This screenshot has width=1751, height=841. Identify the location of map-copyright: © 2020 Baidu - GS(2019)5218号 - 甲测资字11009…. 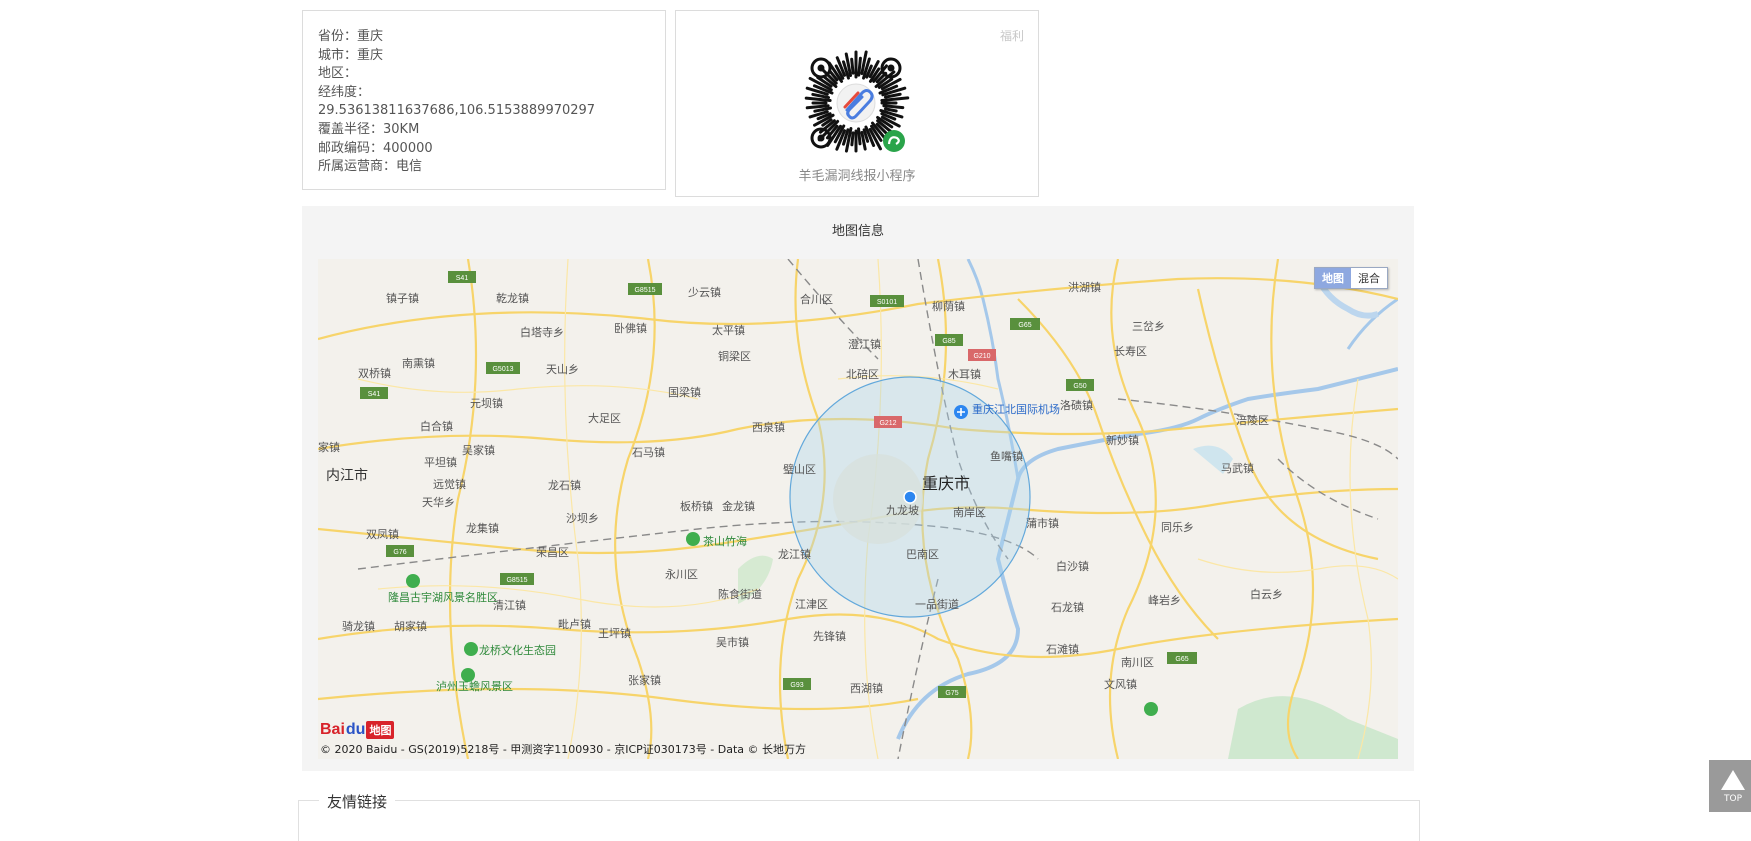
(563, 749).